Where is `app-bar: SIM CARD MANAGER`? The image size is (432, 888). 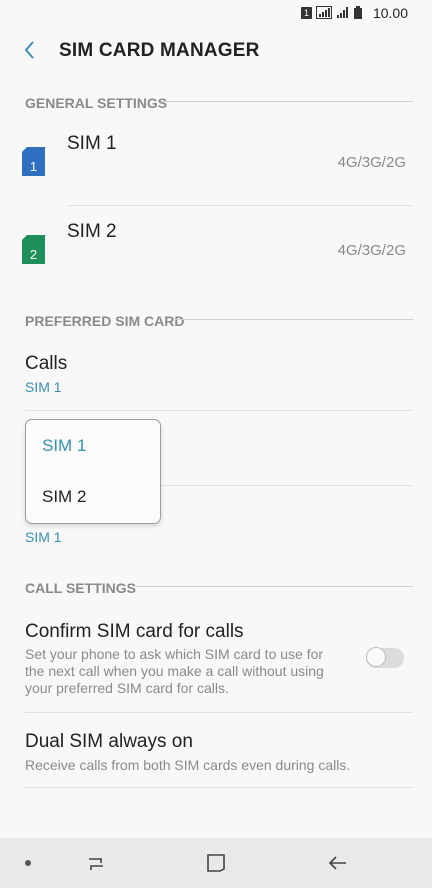 app-bar: SIM CARD MANAGER is located at coordinates (216, 51).